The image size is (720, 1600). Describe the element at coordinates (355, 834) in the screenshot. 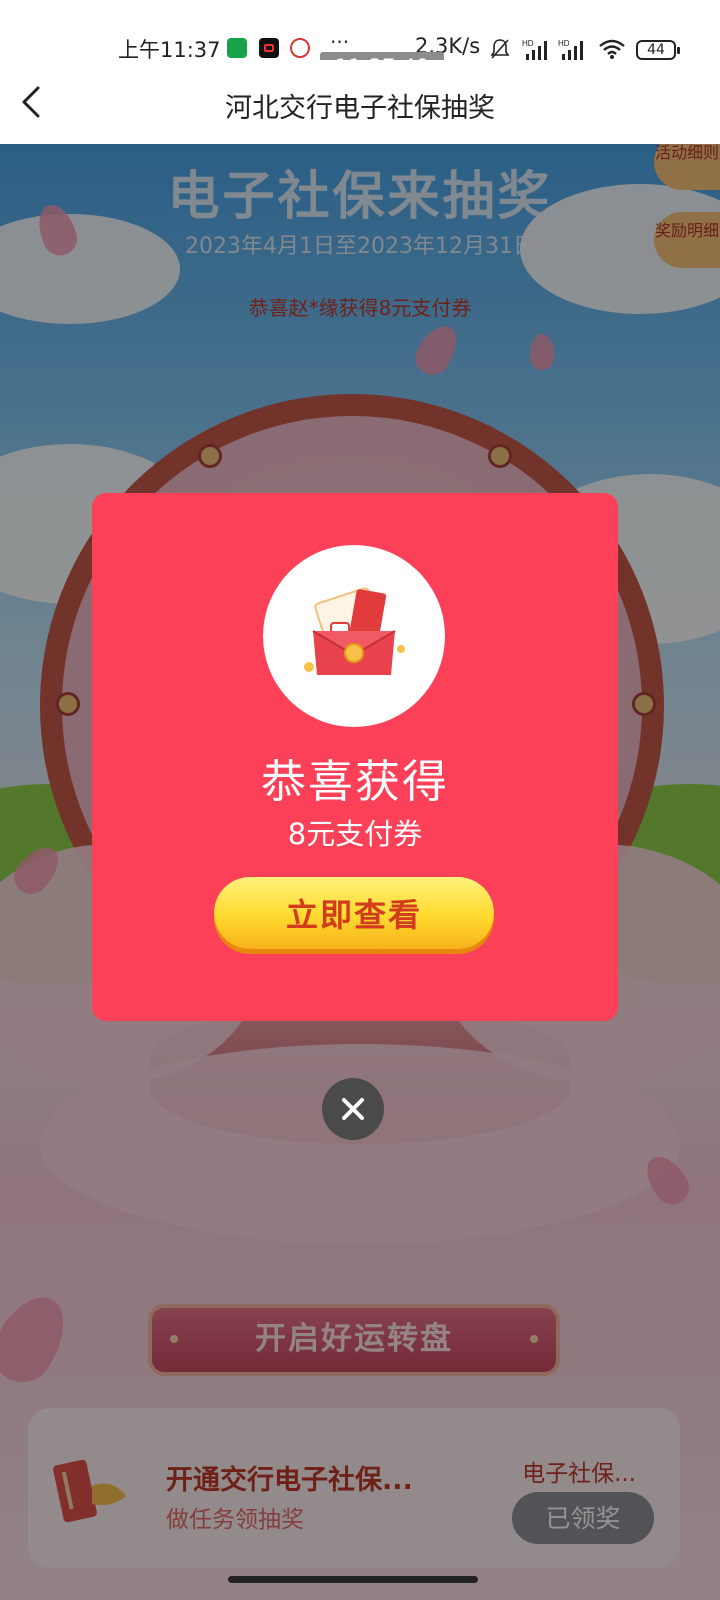

I see `prize-name: 8元支付券` at that location.